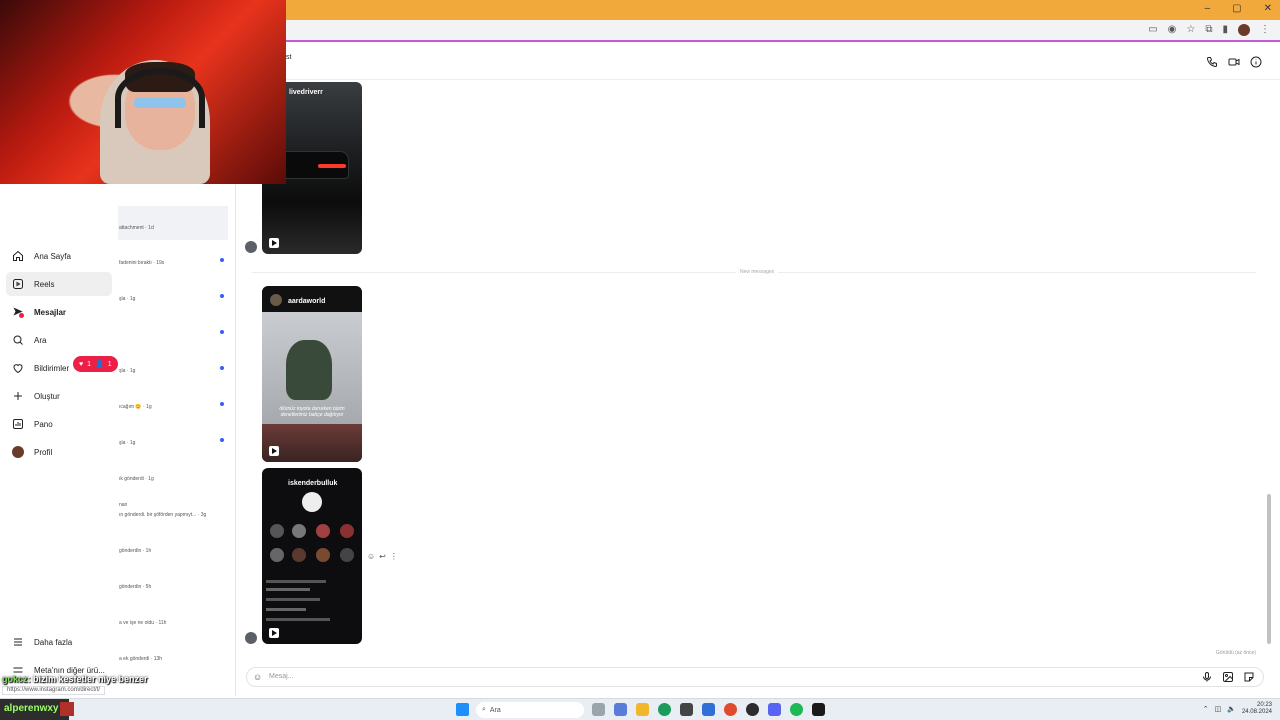 Image resolution: width=1280 pixels, height=720 pixels. I want to click on react-icon: ☺, so click(371, 556).